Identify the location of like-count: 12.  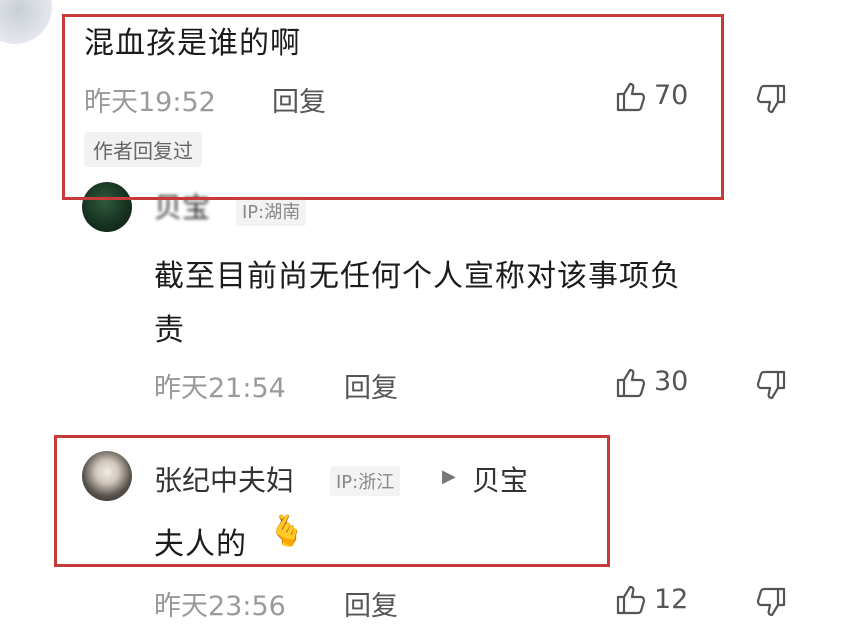
(671, 599).